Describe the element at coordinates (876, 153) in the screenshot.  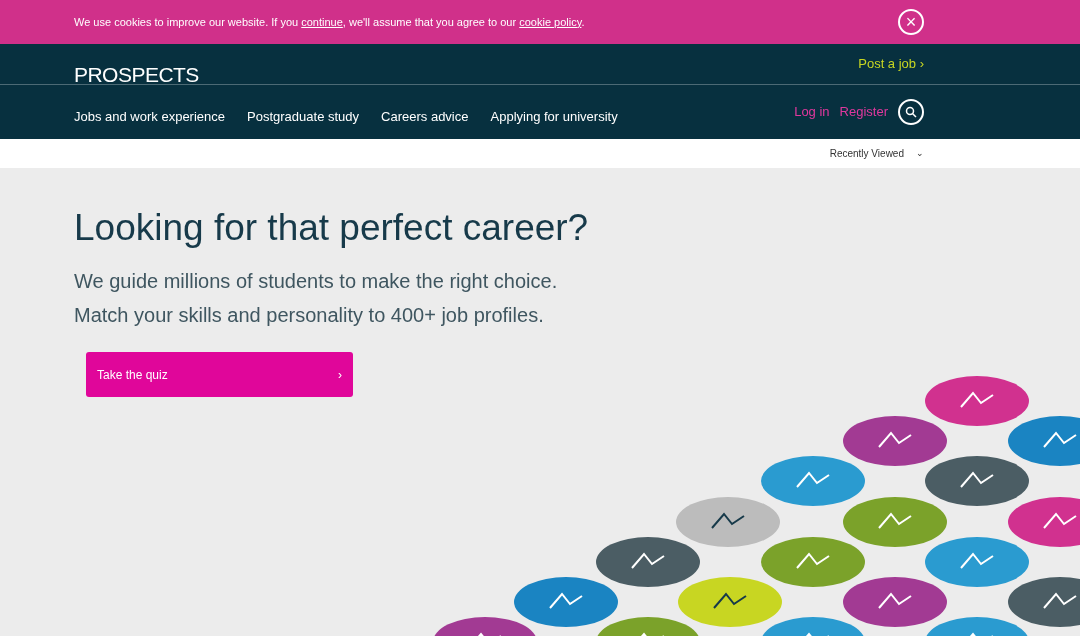
I see `recently-viewed-dropdown: Recently Viewed ⌄` at that location.